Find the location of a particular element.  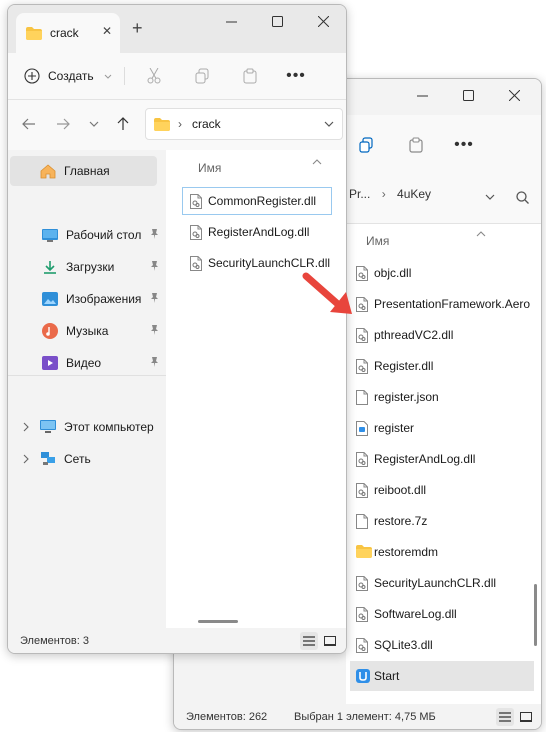

search-button is located at coordinates (522, 197).